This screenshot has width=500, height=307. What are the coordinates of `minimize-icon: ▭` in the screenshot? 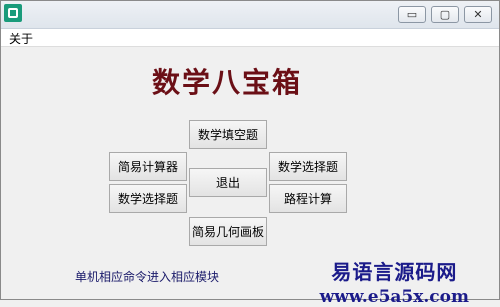 It's located at (412, 14).